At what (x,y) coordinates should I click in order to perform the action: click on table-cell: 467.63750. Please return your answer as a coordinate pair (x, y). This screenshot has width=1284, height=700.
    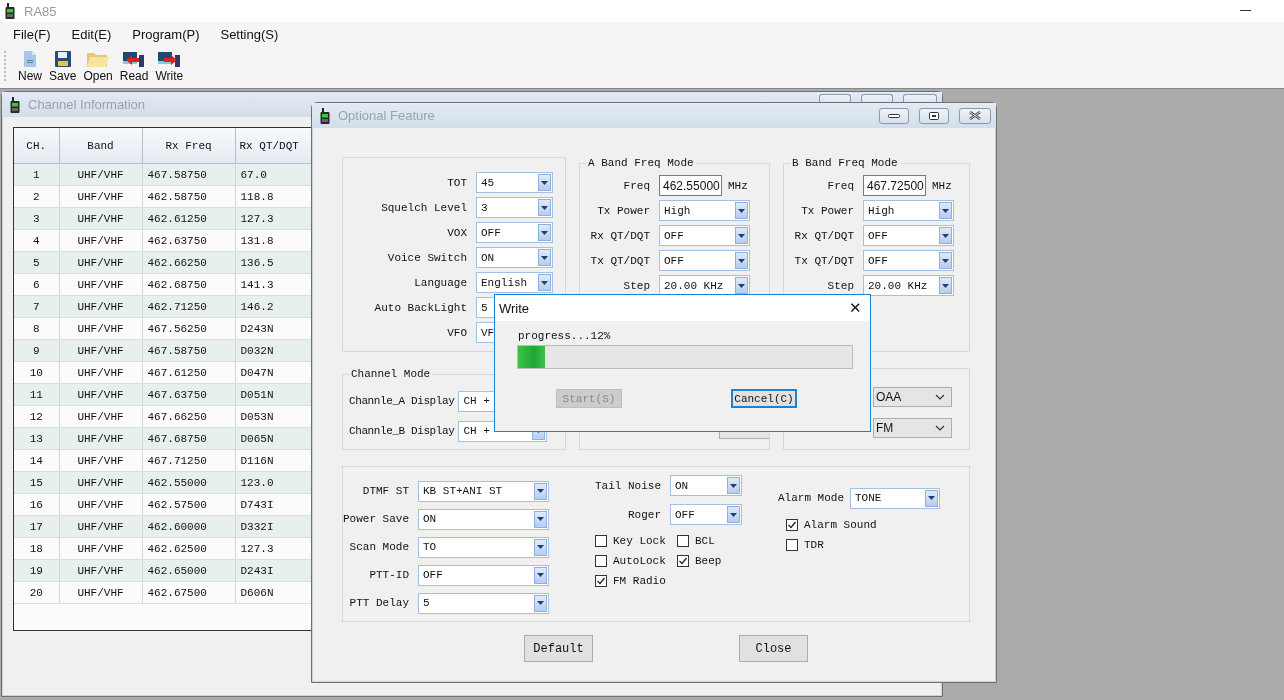
    Looking at the image, I should click on (188, 394).